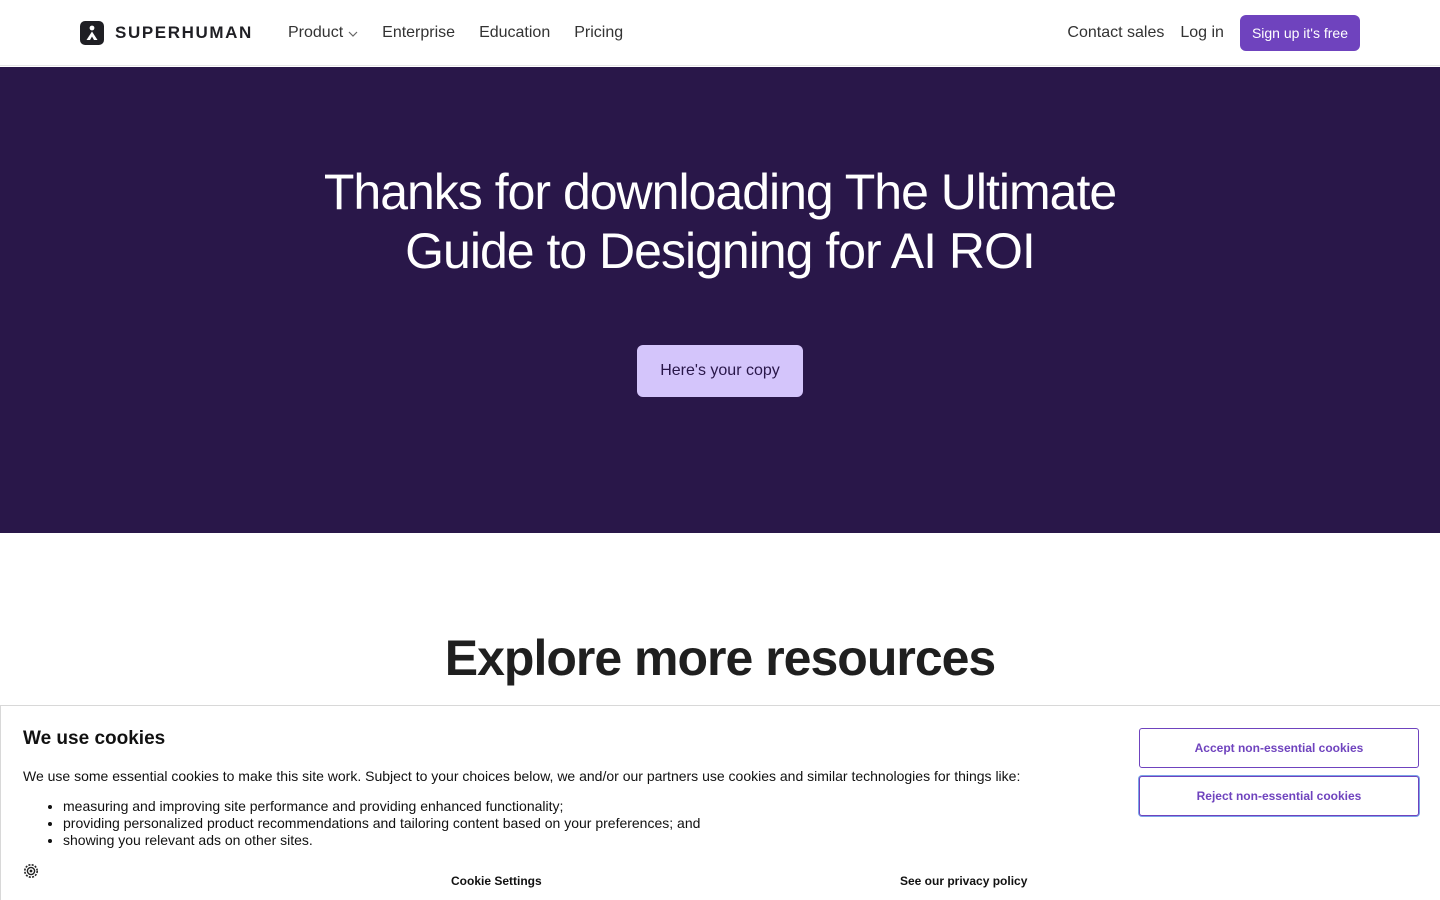  I want to click on resources-title: Explore more resources, so click(720, 658).